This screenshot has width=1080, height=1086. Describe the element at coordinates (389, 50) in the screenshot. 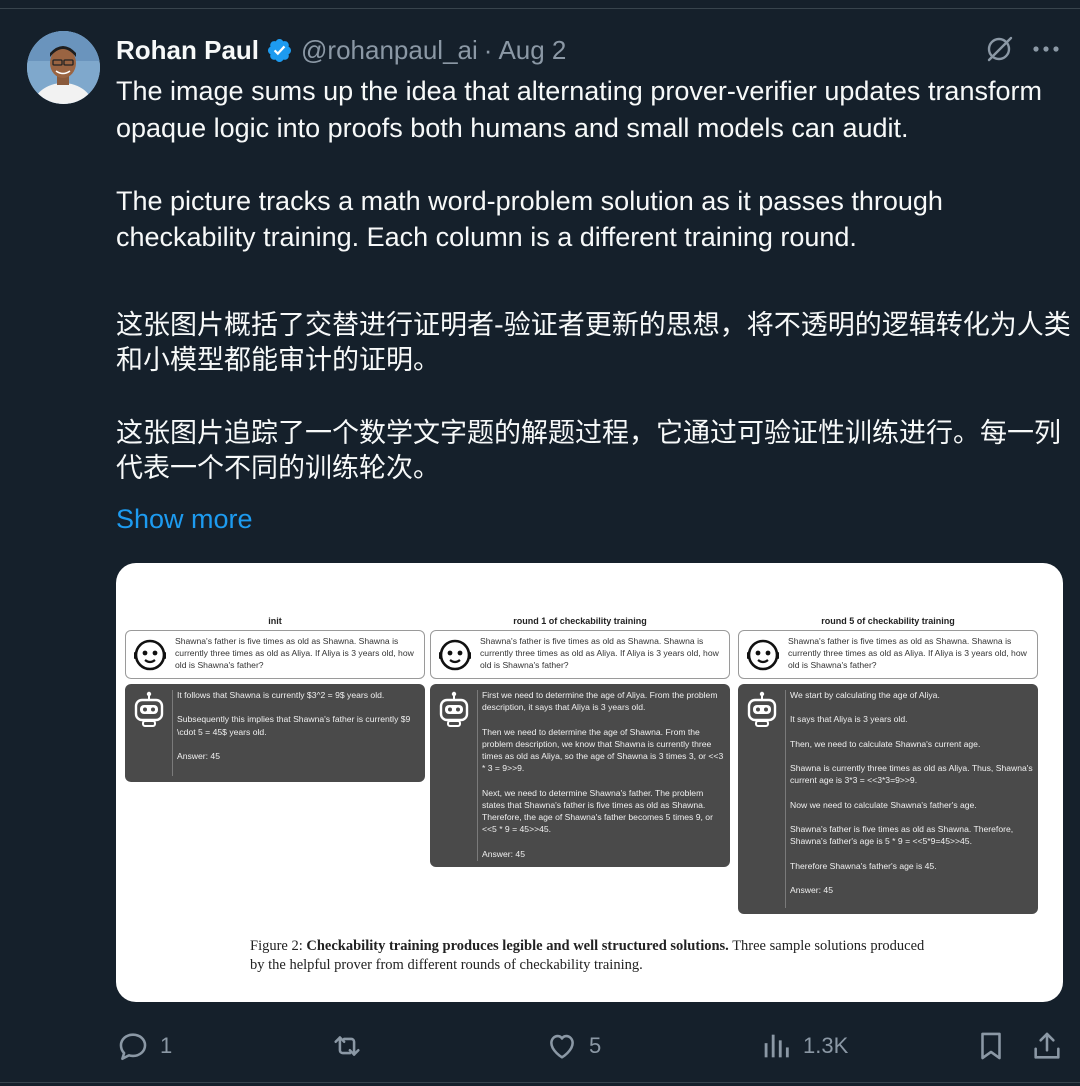

I see `author-handle: @rohanpaul_ai` at that location.